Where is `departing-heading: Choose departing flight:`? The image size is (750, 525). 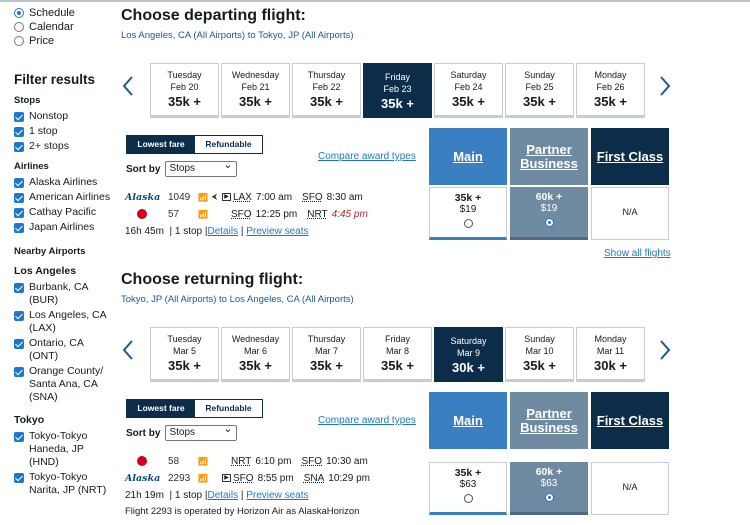
departing-heading: Choose departing flight: is located at coordinates (213, 15).